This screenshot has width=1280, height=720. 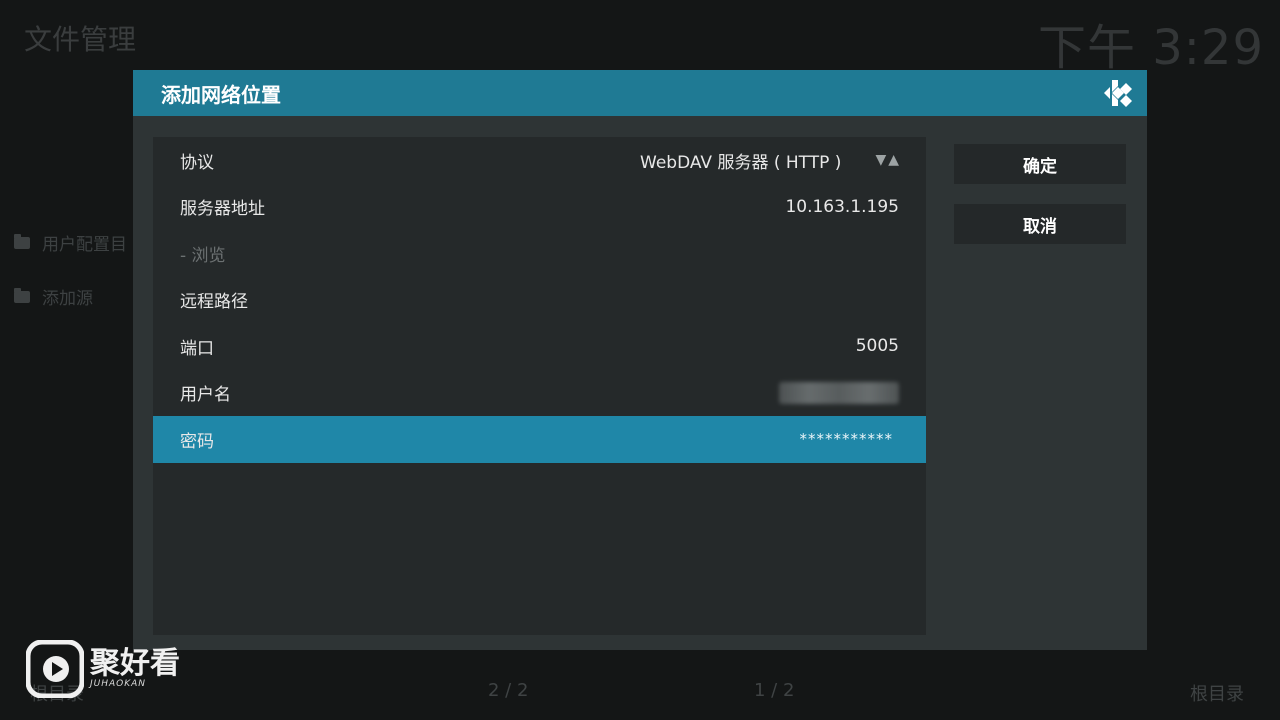 What do you see at coordinates (846, 439) in the screenshot?
I see `password-value: ***********` at bounding box center [846, 439].